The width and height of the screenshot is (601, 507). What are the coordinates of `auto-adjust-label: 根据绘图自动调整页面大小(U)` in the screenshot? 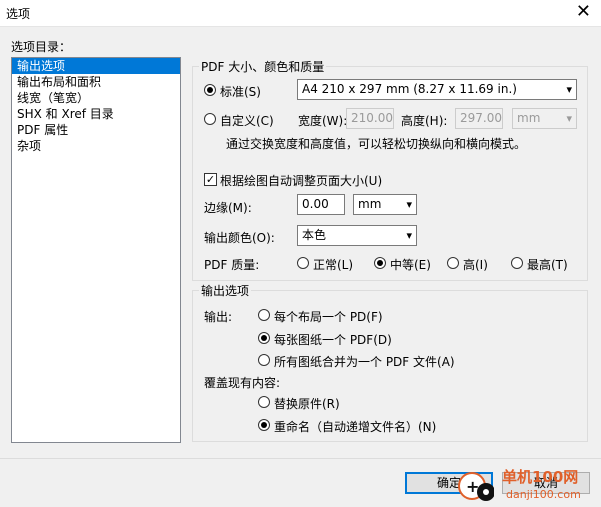 It's located at (301, 181).